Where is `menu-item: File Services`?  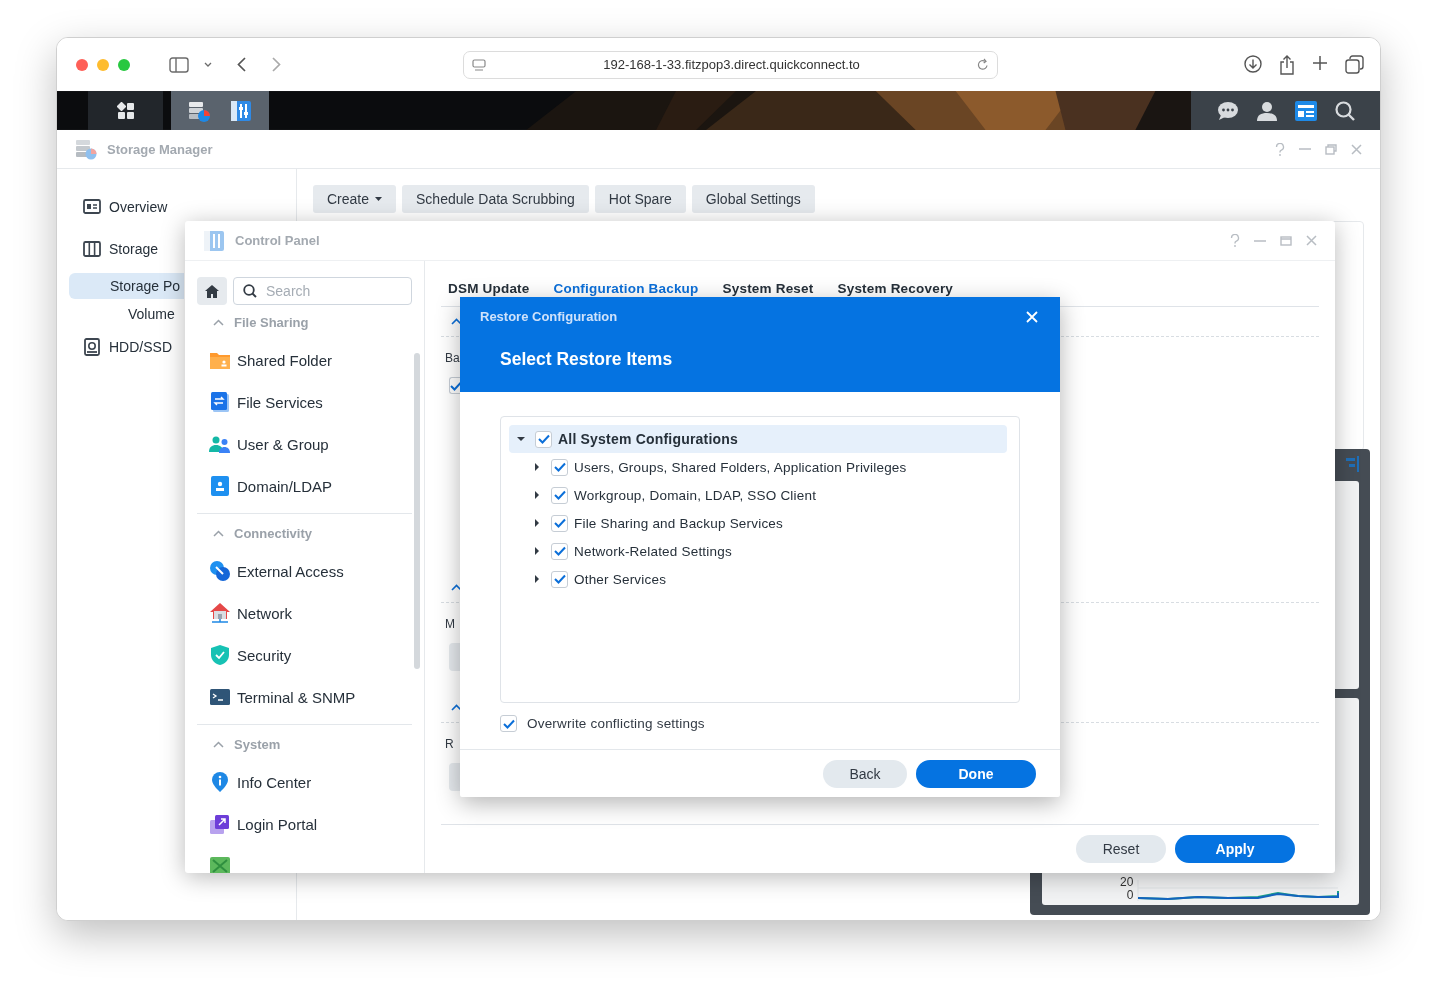 menu-item: File Services is located at coordinates (304, 402).